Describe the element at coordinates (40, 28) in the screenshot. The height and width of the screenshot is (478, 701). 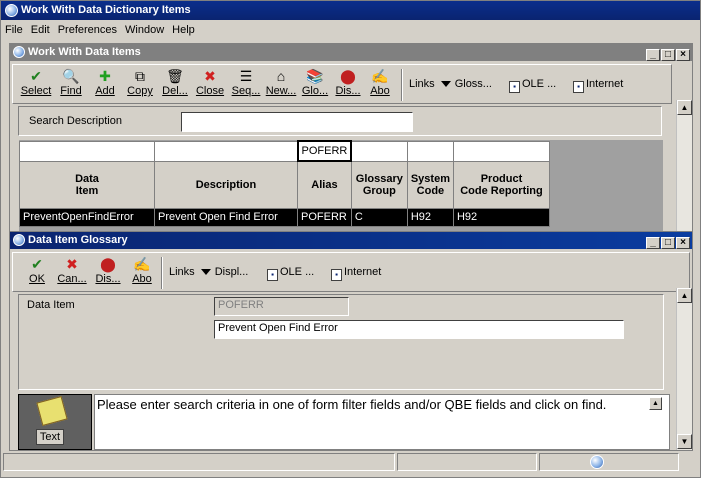
I see `menu-edit: Edit` at that location.